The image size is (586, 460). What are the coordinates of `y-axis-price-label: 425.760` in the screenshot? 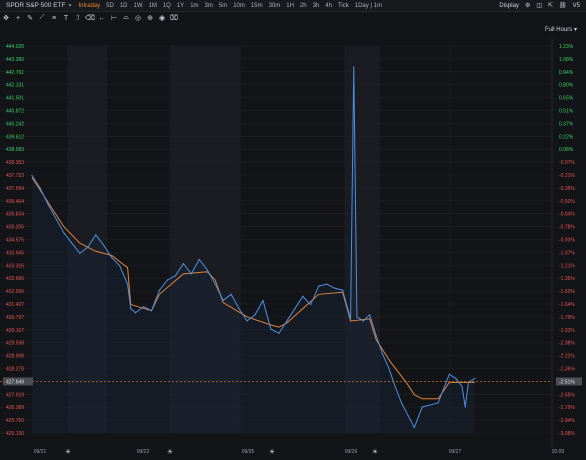 It's located at (15, 421).